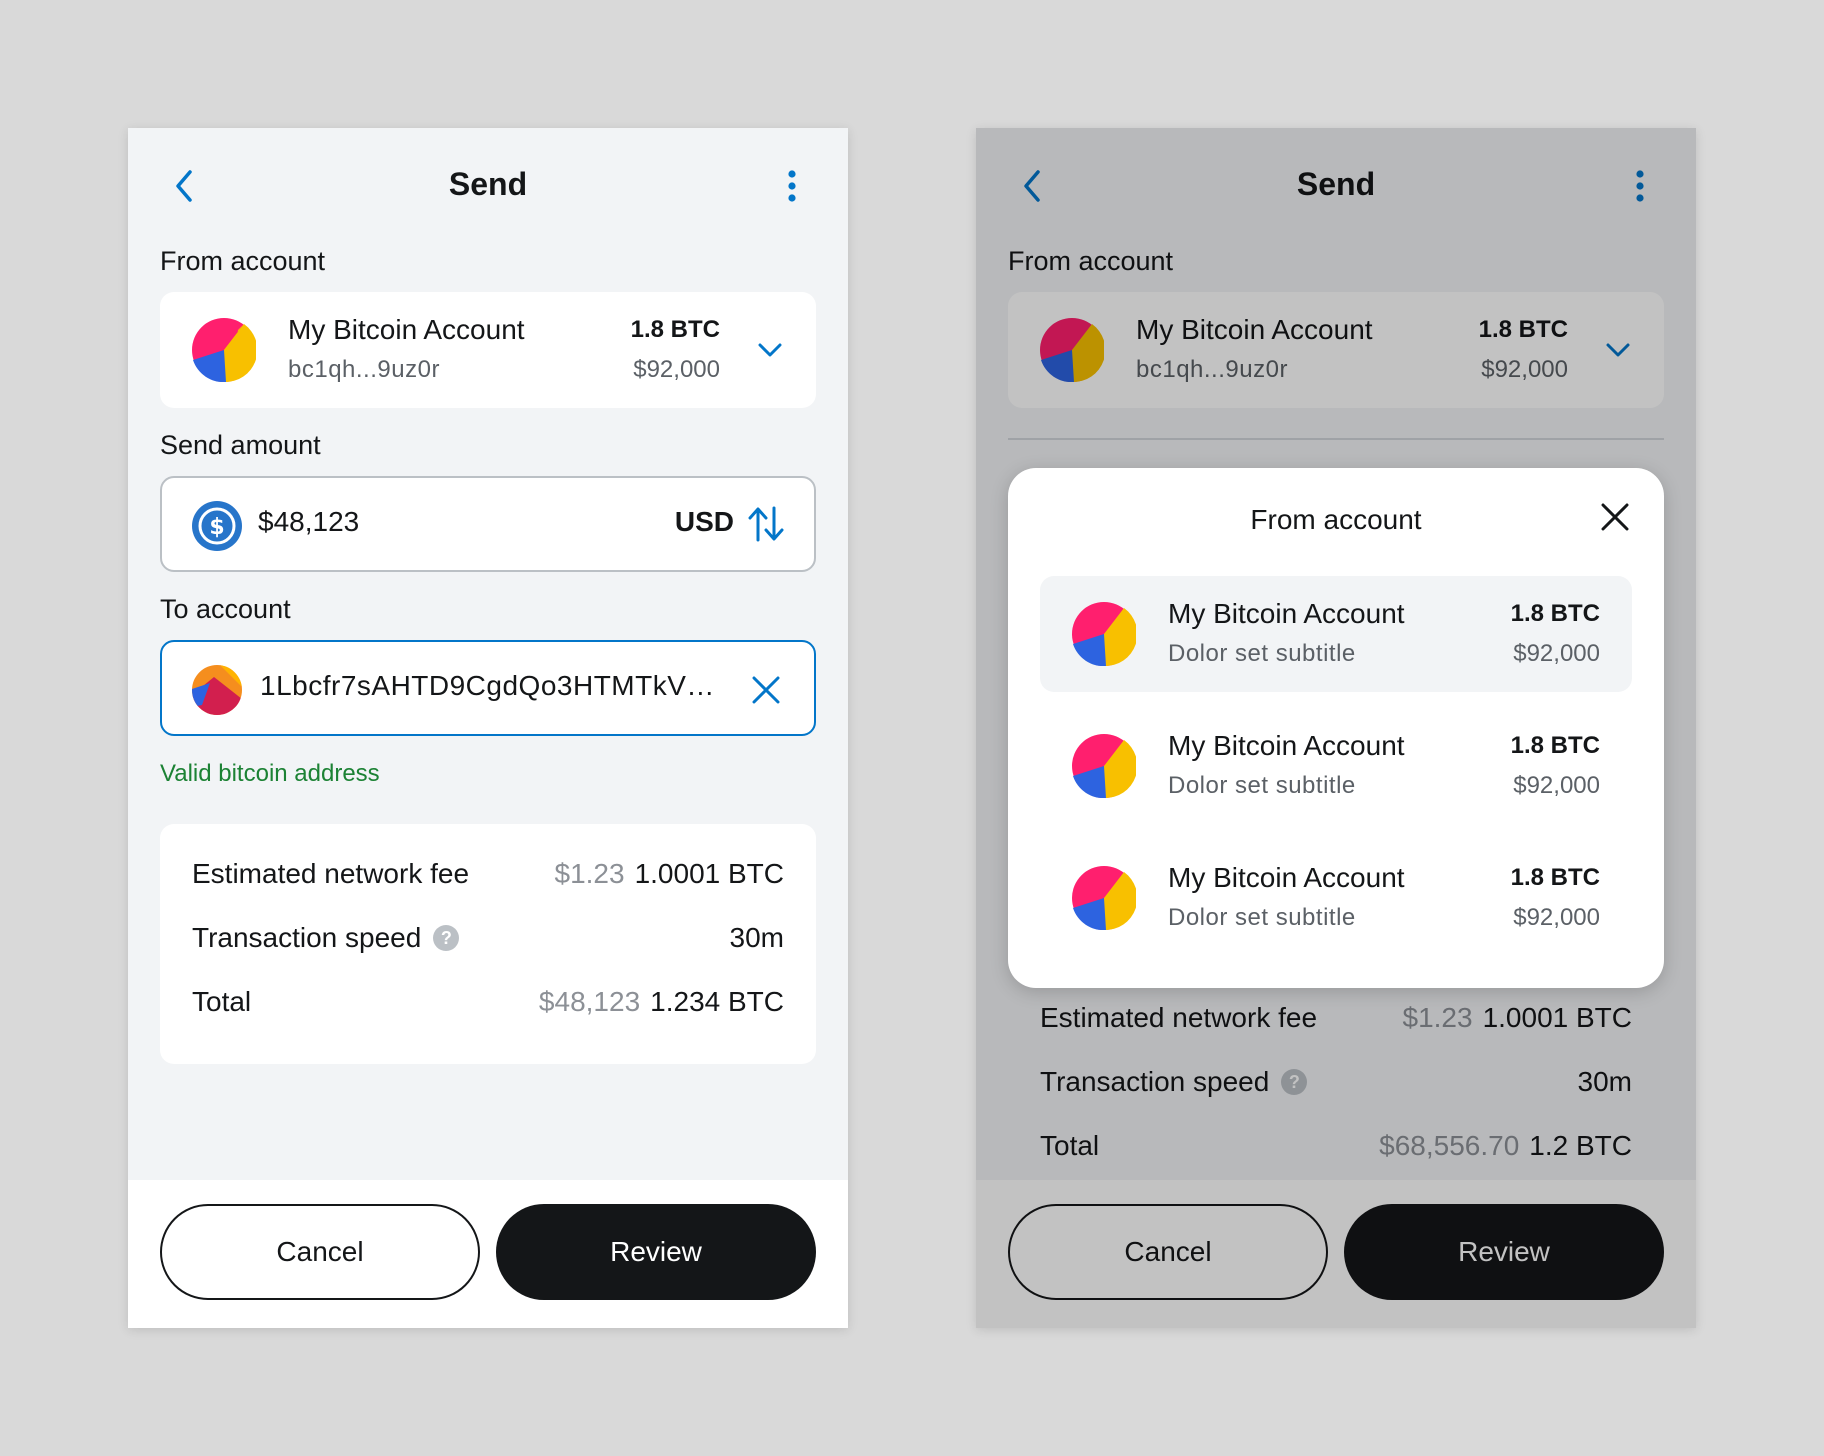 This screenshot has height=1456, width=1824. I want to click on page-title: Send, so click(488, 184).